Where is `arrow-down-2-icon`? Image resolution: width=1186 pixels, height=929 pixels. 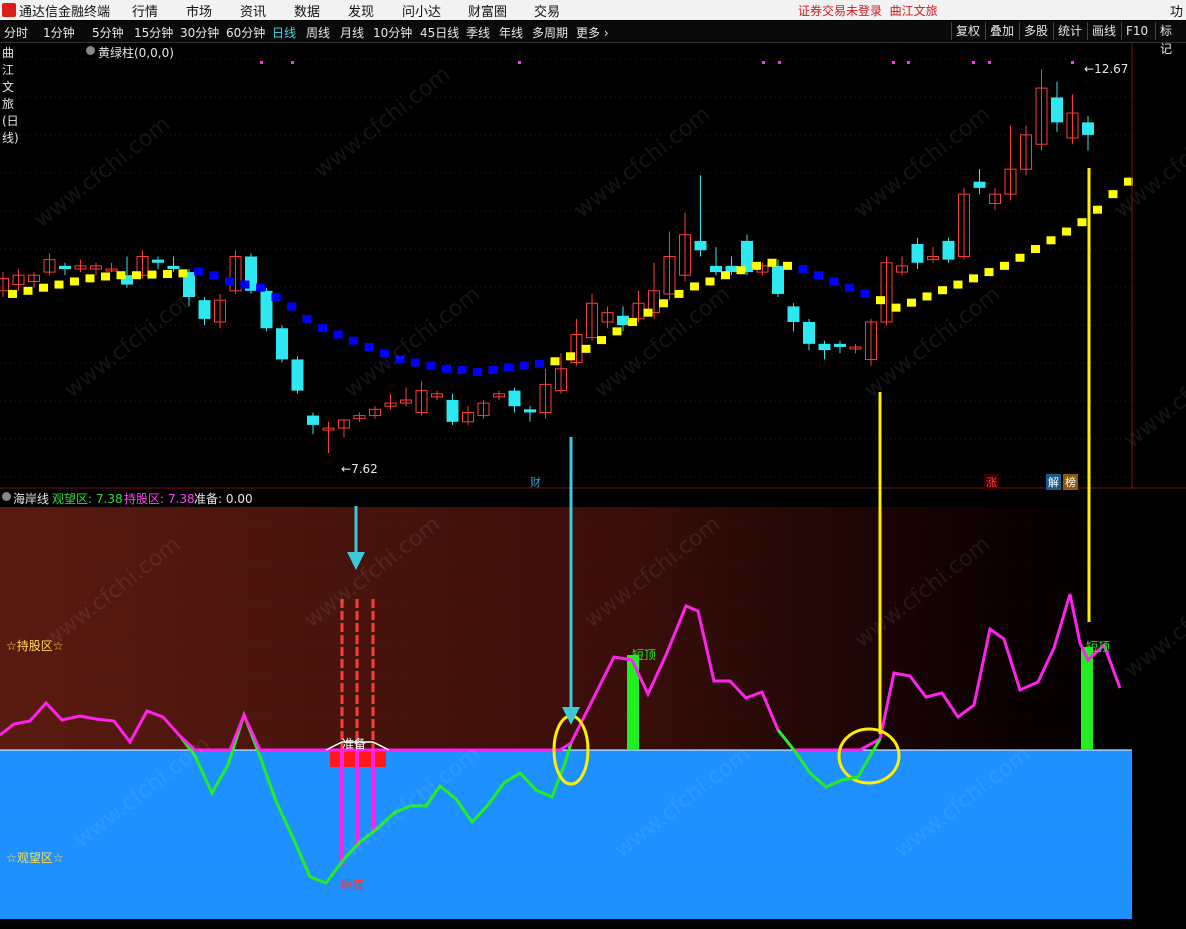 arrow-down-2-icon is located at coordinates (571, 716).